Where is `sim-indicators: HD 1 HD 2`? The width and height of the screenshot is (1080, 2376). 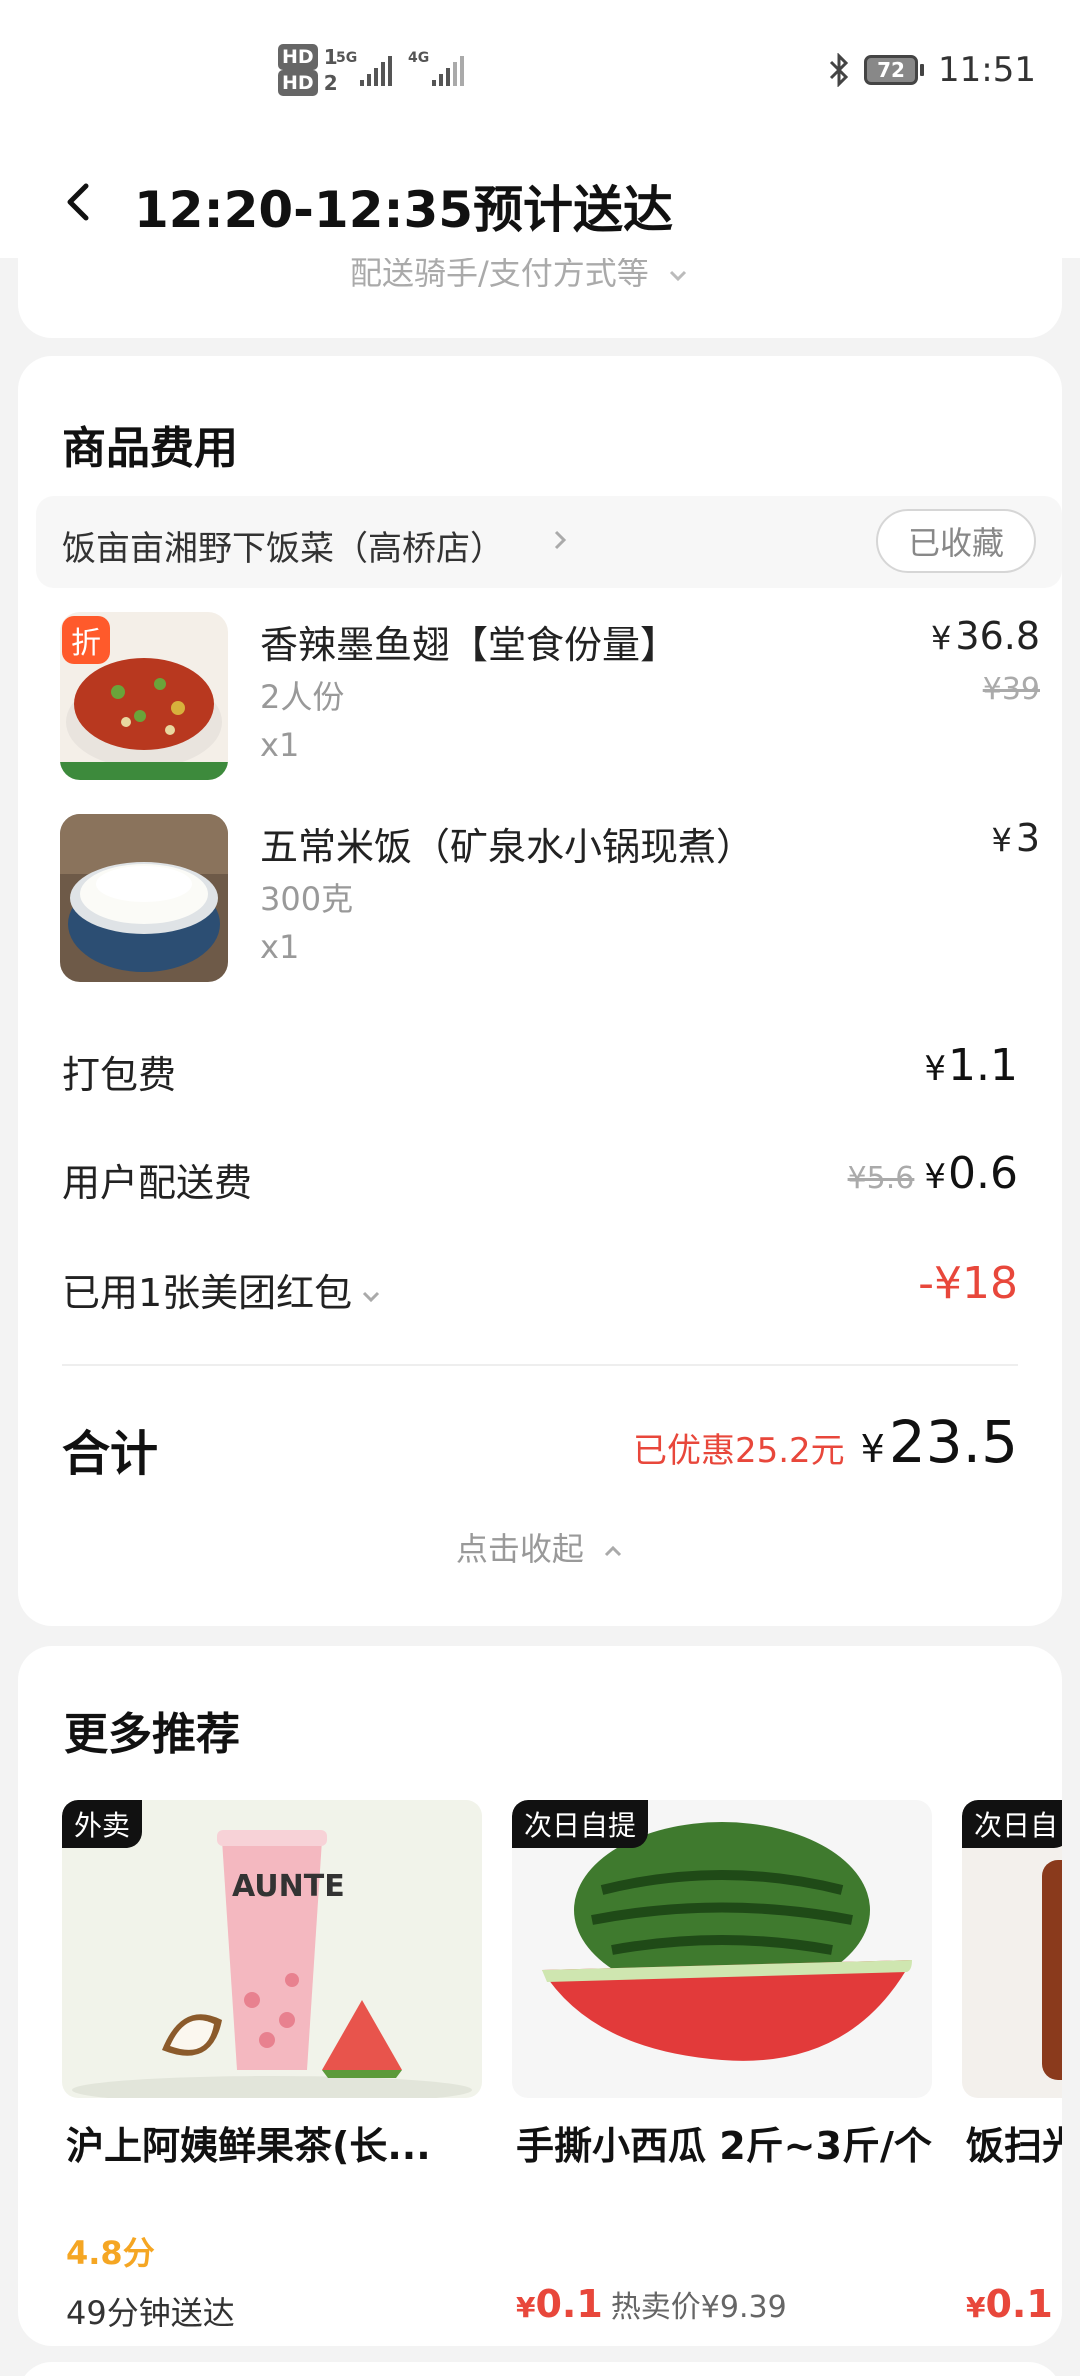 sim-indicators: HD 1 HD 2 is located at coordinates (308, 70).